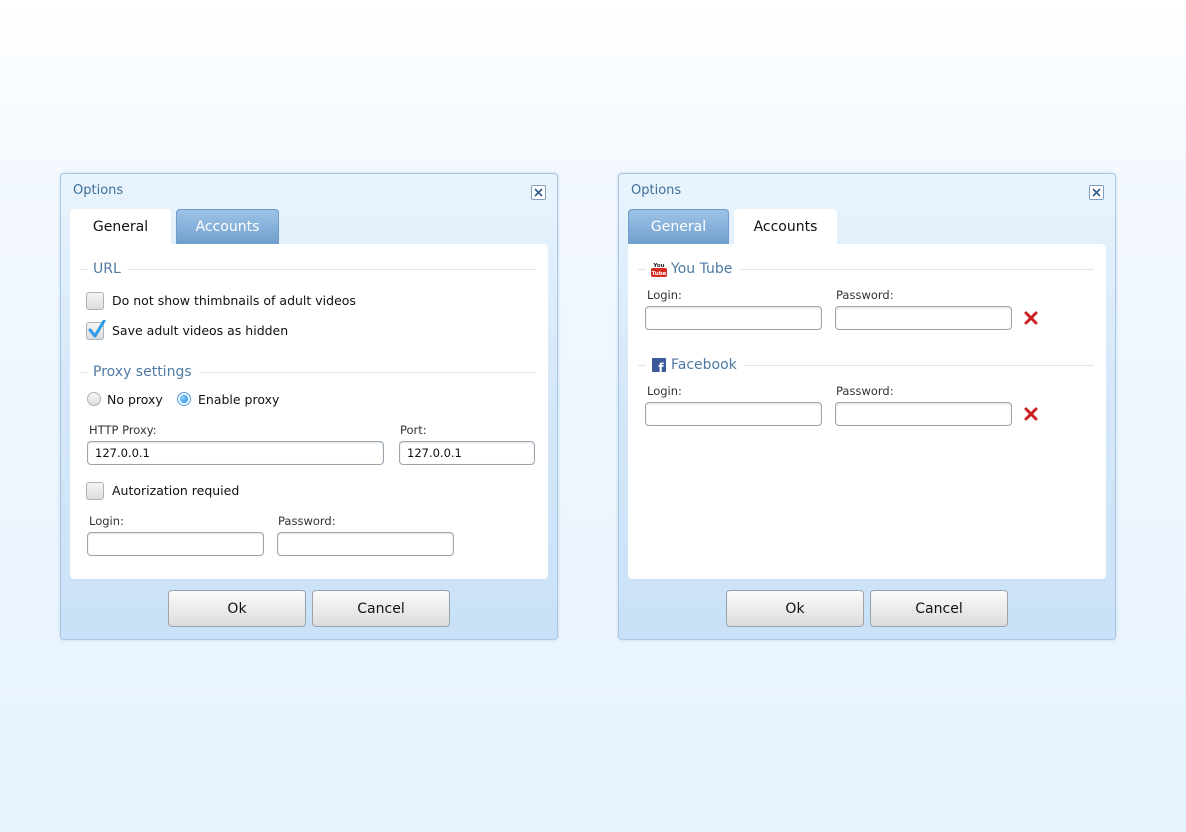  What do you see at coordinates (664, 295) in the screenshot?
I see `youtube-login-label: Login:` at bounding box center [664, 295].